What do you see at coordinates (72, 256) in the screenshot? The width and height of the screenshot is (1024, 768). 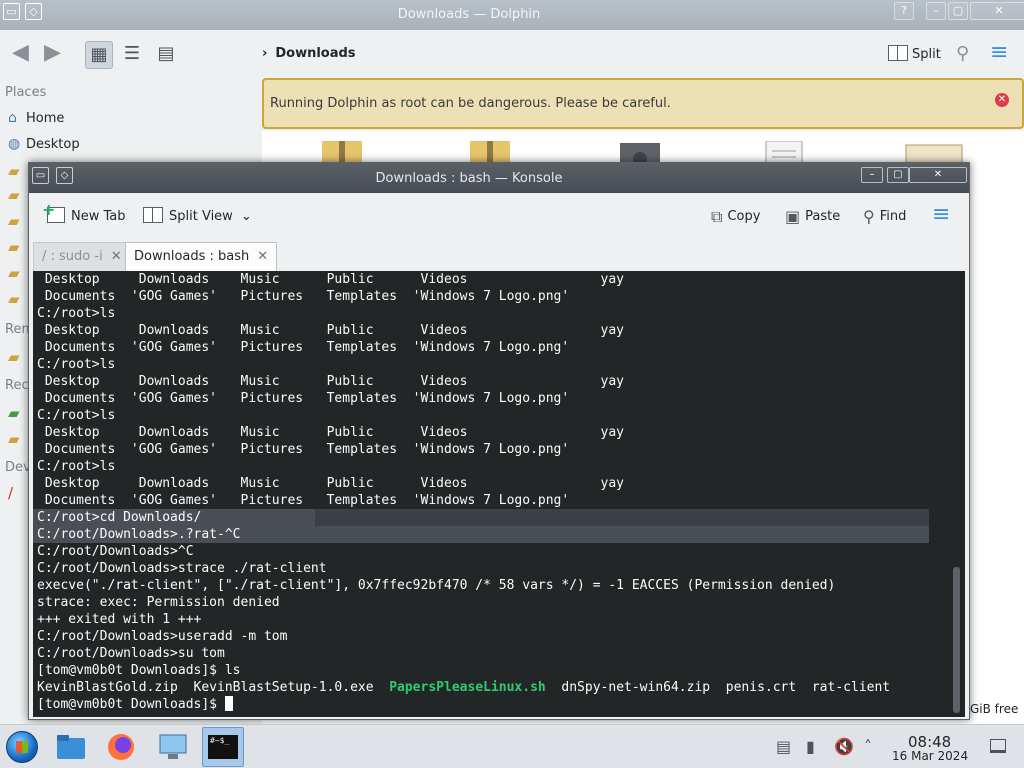 I see `tab-sudo-label: / : sudo -i` at bounding box center [72, 256].